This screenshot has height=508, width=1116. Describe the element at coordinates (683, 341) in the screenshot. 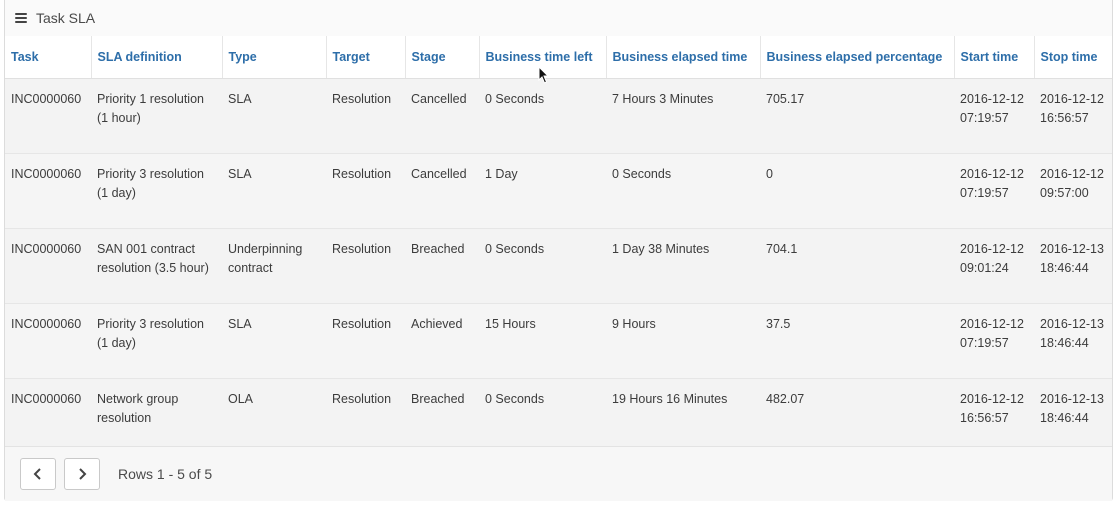

I see `table-cell: 9 Hours` at that location.